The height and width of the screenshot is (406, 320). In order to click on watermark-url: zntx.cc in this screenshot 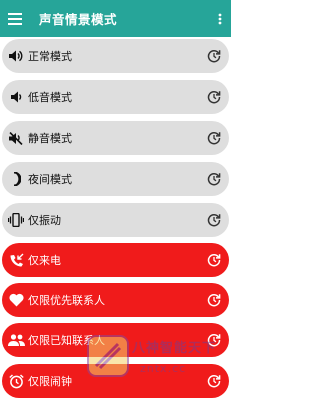, I will do `click(163, 368)`.